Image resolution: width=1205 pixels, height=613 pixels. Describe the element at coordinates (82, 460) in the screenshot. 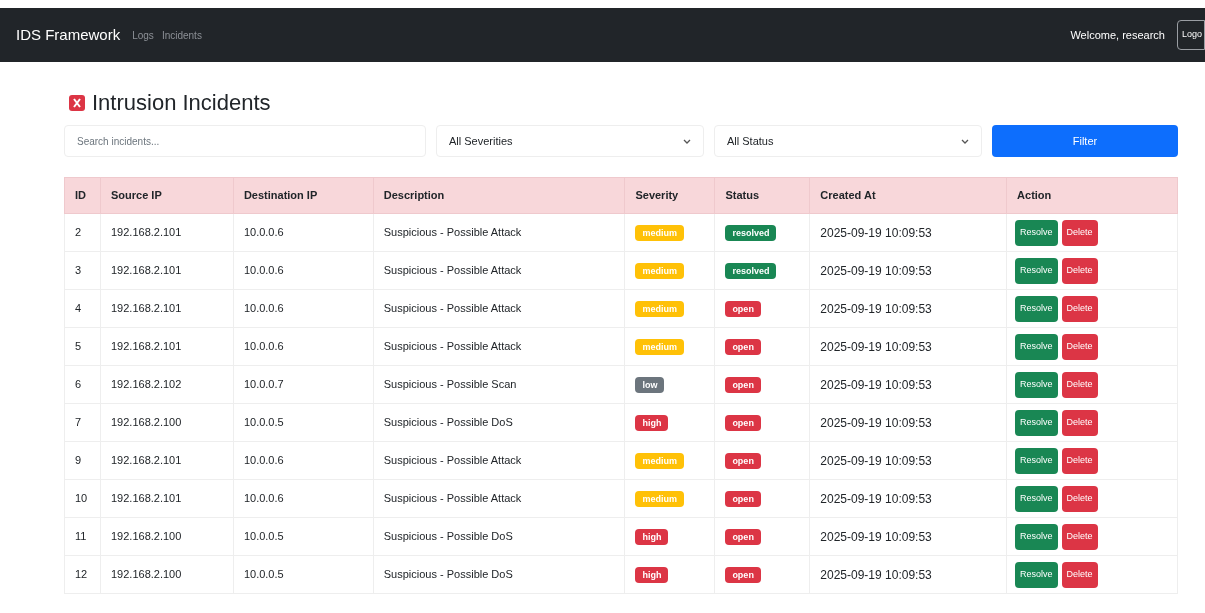

I see `table-cell: 9` at that location.